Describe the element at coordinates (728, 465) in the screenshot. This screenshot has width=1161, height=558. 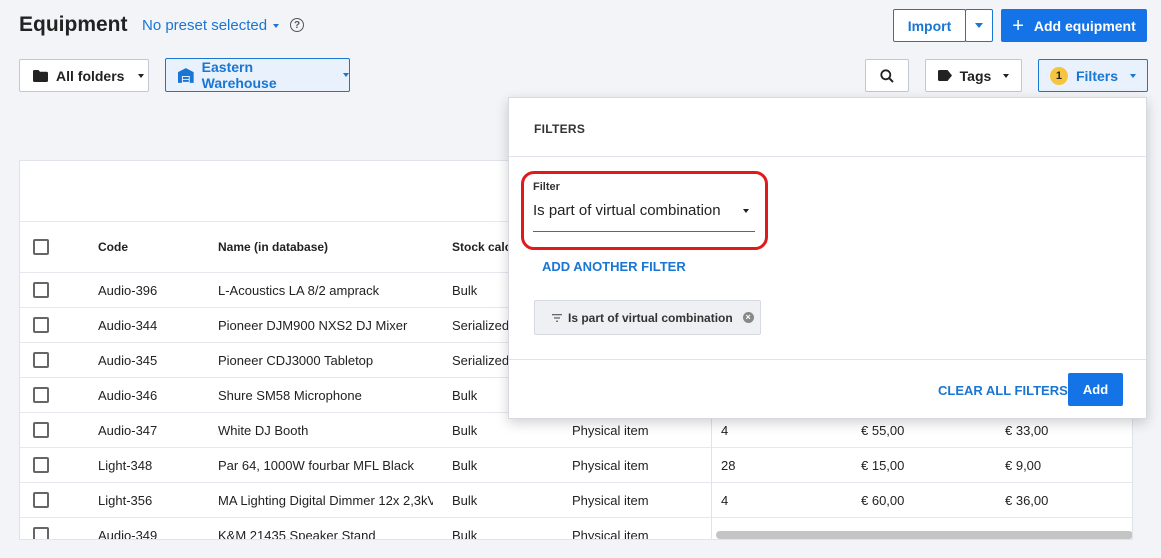
I see `row-quantity: 28` at that location.